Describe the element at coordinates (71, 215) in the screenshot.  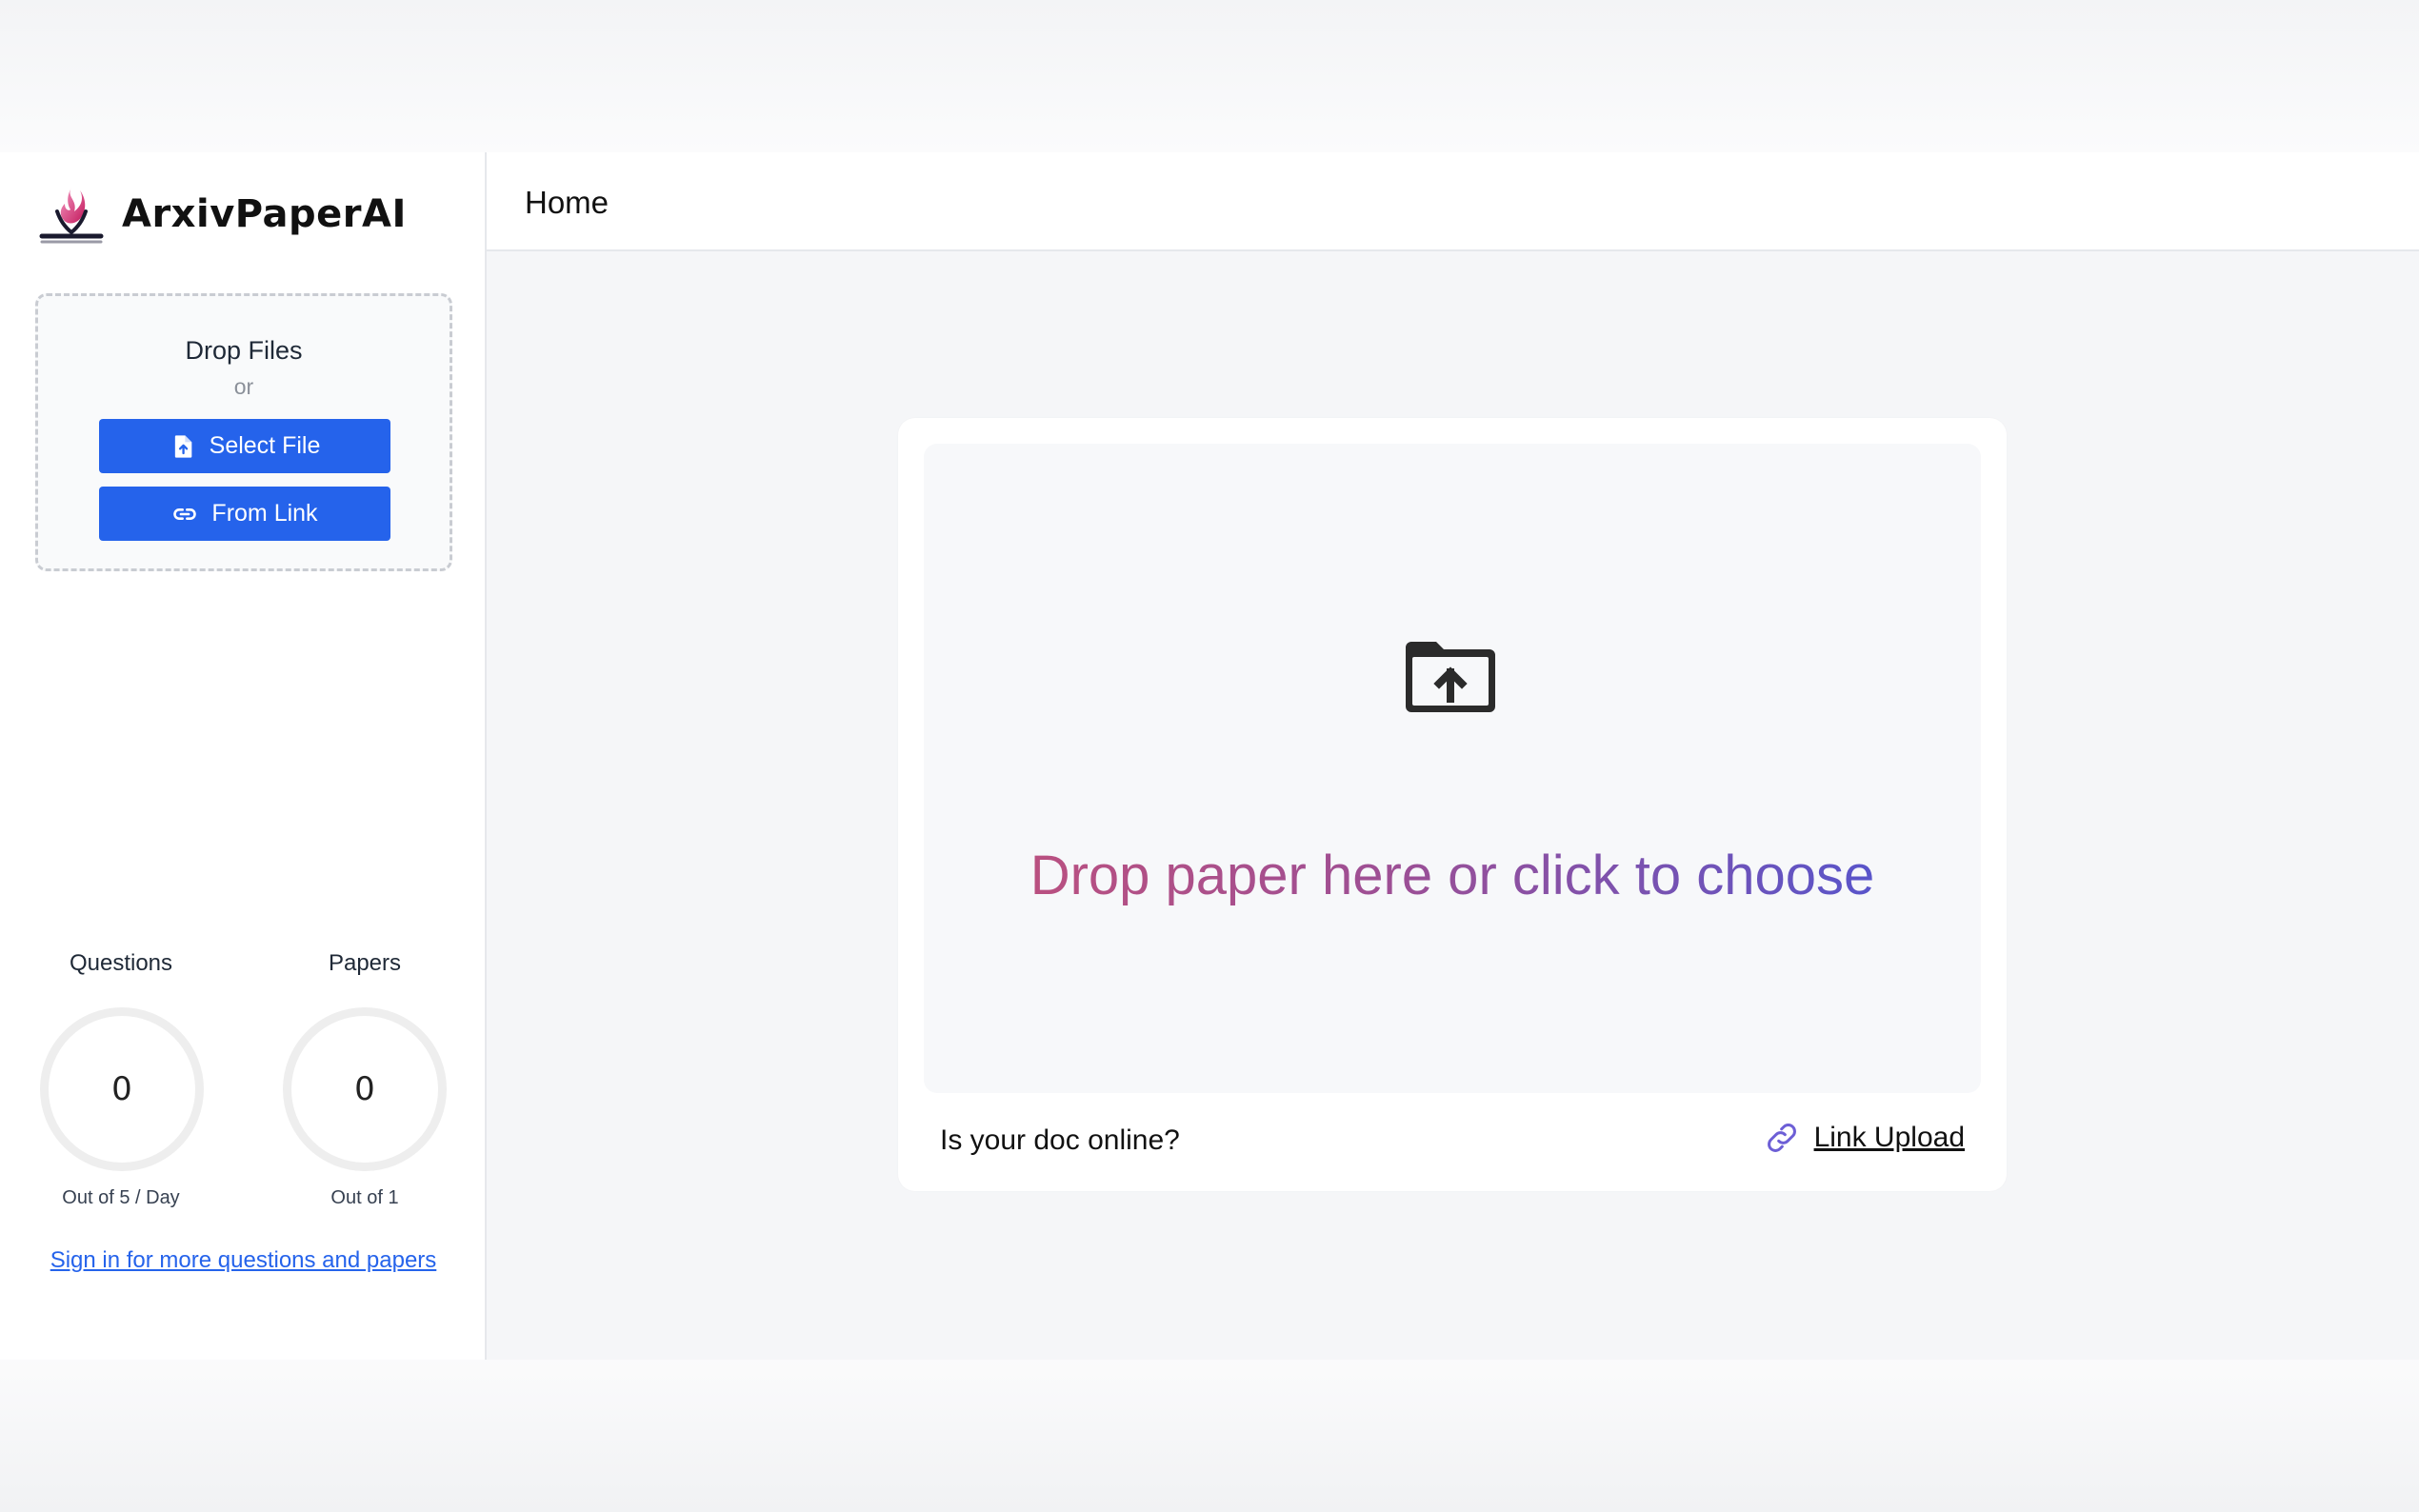
I see `flame-book-logo-icon` at that location.